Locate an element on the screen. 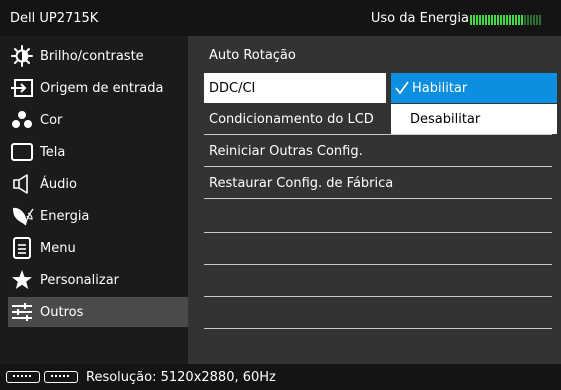  input-source-icon is located at coordinates (22, 88).